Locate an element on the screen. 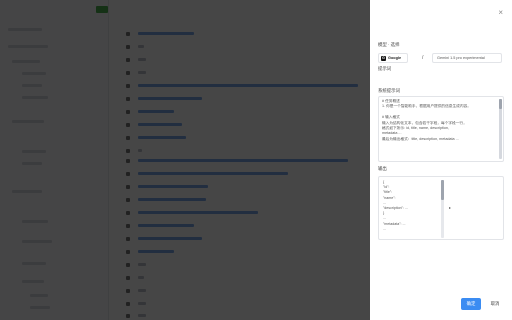 The height and width of the screenshot is (320, 512). google-icon: G is located at coordinates (383, 58).